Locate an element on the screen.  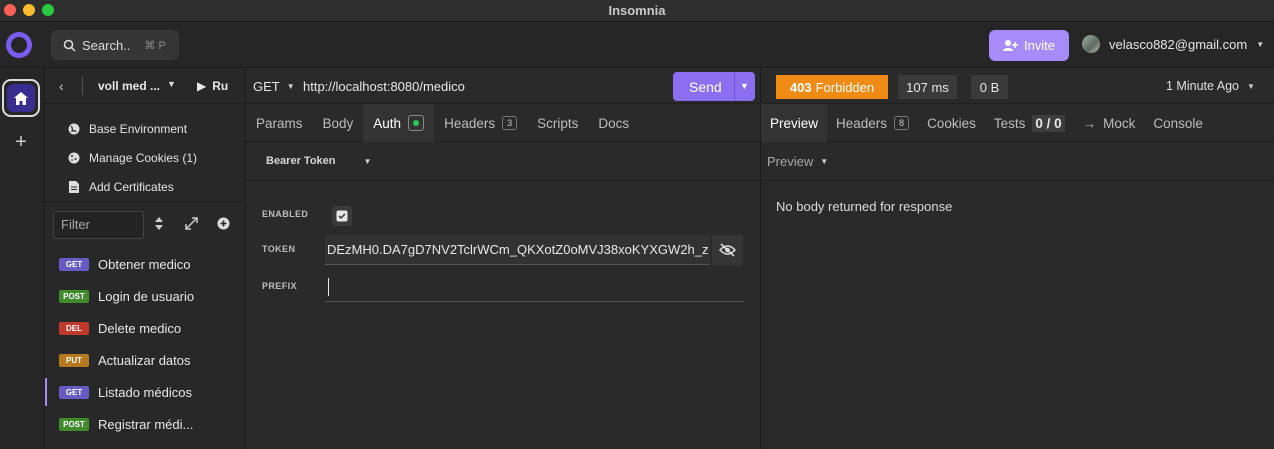
tab-scripts: Scripts is located at coordinates (557, 123).